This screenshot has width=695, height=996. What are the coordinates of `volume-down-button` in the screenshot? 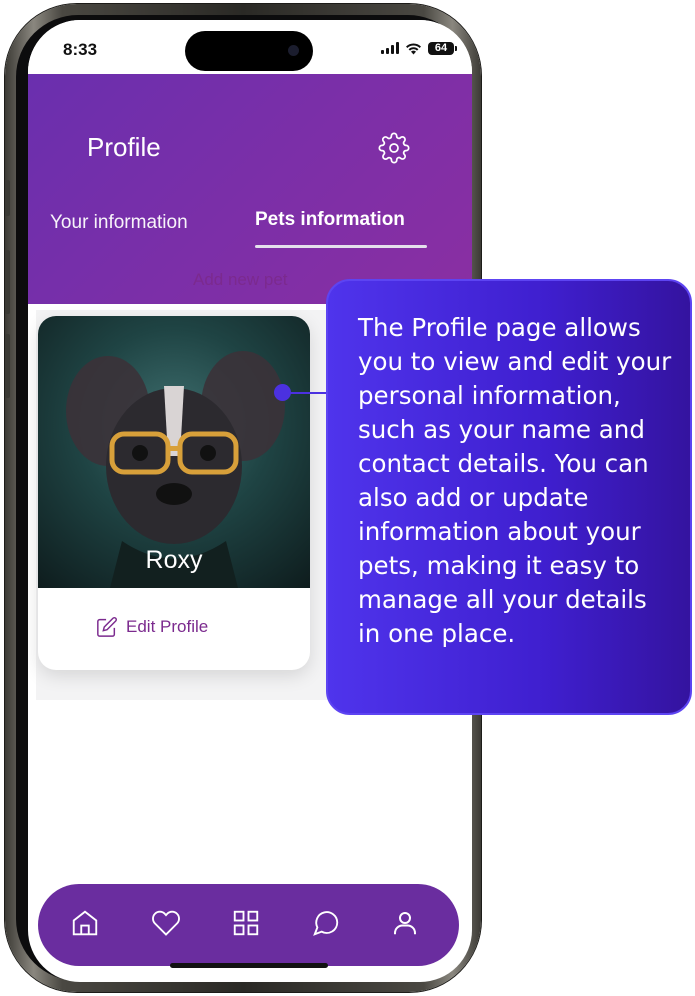 It's located at (7, 366).